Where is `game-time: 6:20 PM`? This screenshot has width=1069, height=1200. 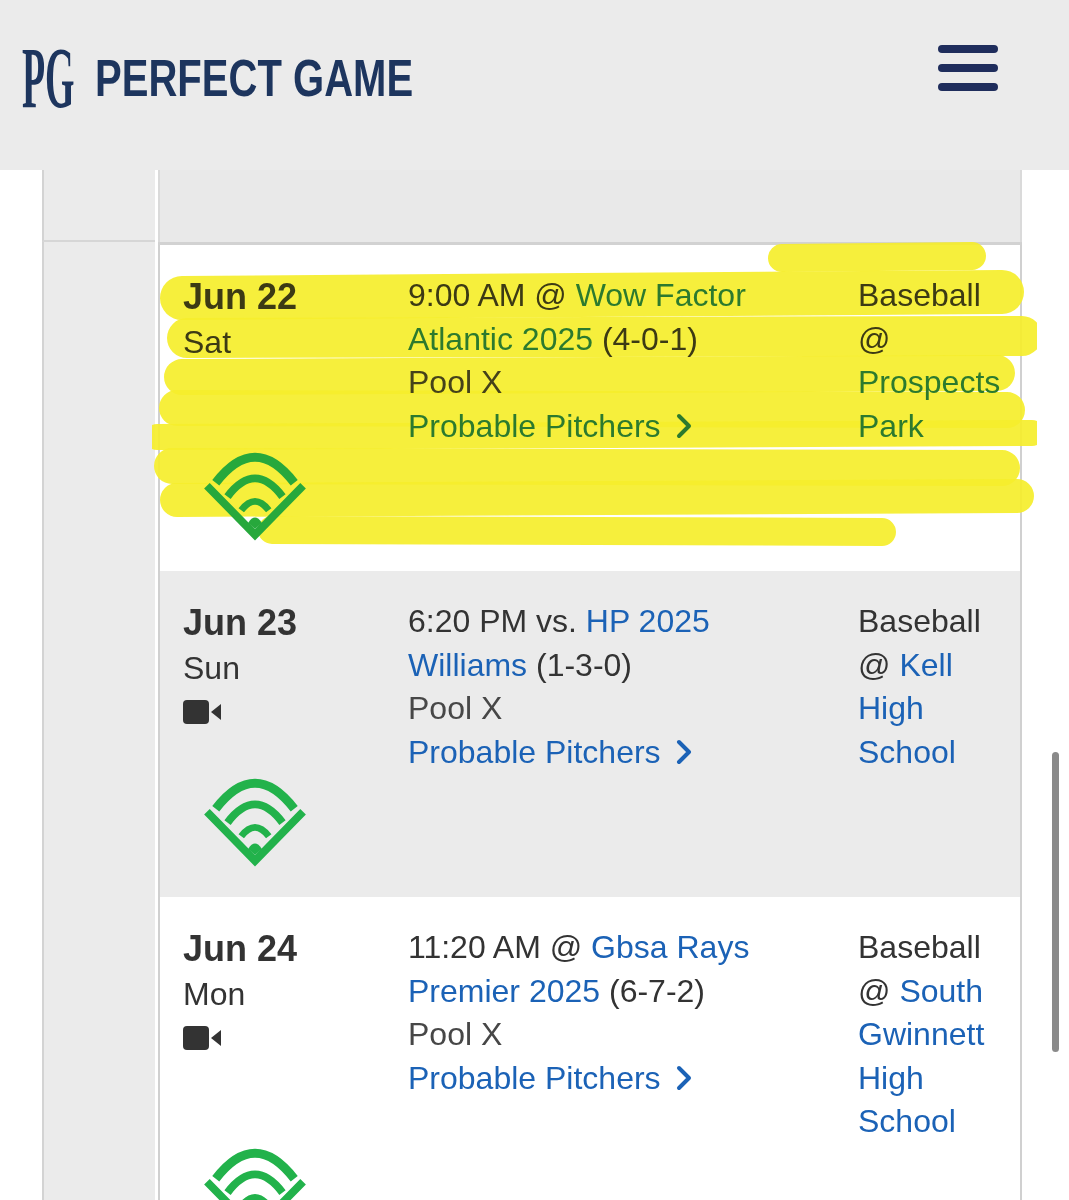
game-time: 6:20 PM is located at coordinates (468, 621).